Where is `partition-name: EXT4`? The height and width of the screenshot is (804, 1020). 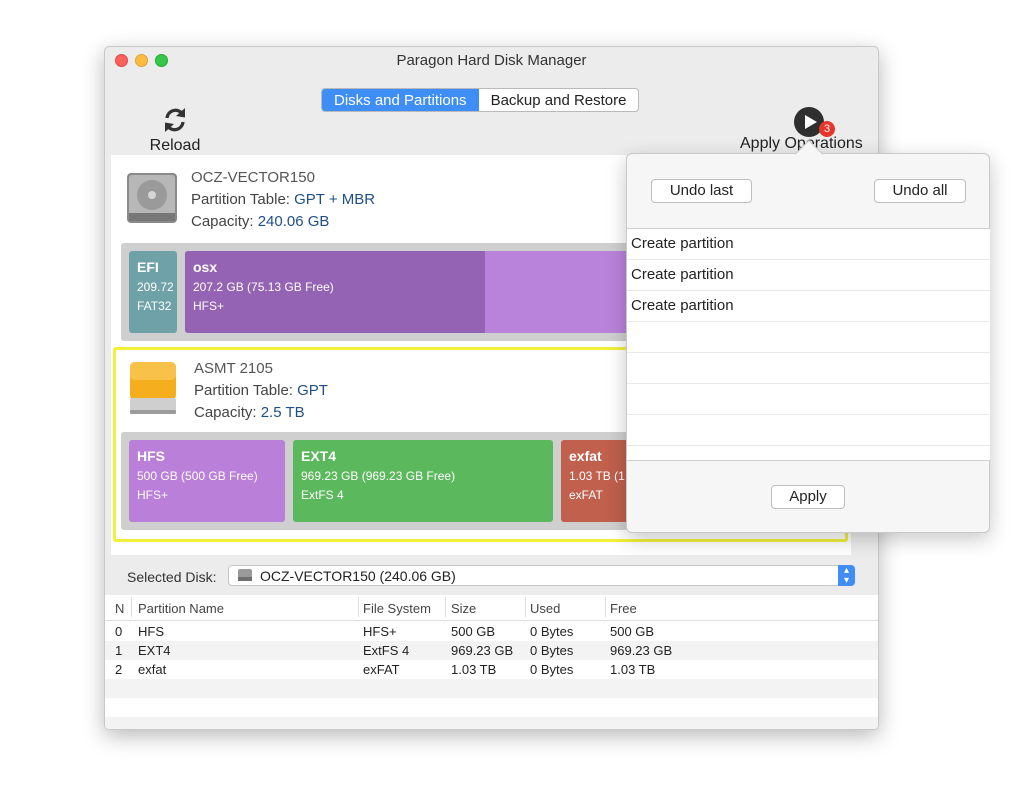 partition-name: EXT4 is located at coordinates (319, 456).